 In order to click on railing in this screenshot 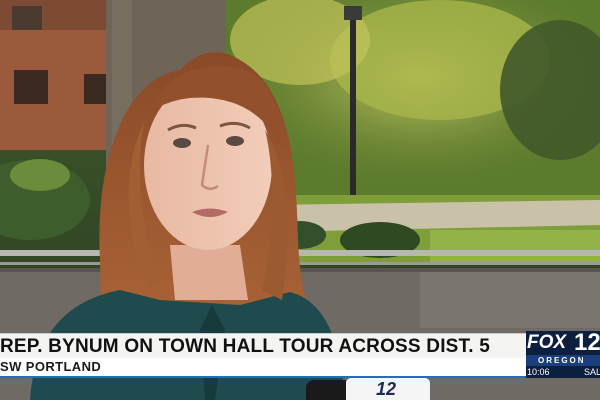, I will do `click(300, 253)`.